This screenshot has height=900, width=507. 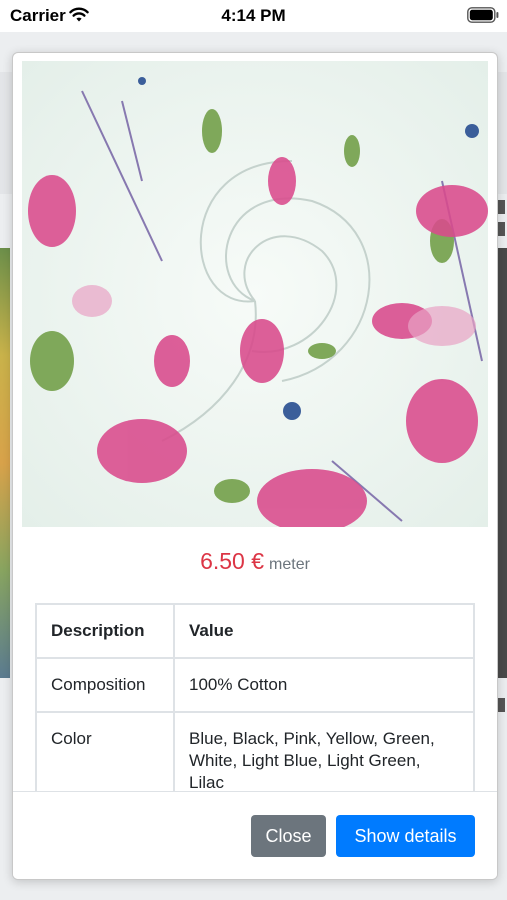 I want to click on table-row: Composition 100% Cotton, so click(x=255, y=685).